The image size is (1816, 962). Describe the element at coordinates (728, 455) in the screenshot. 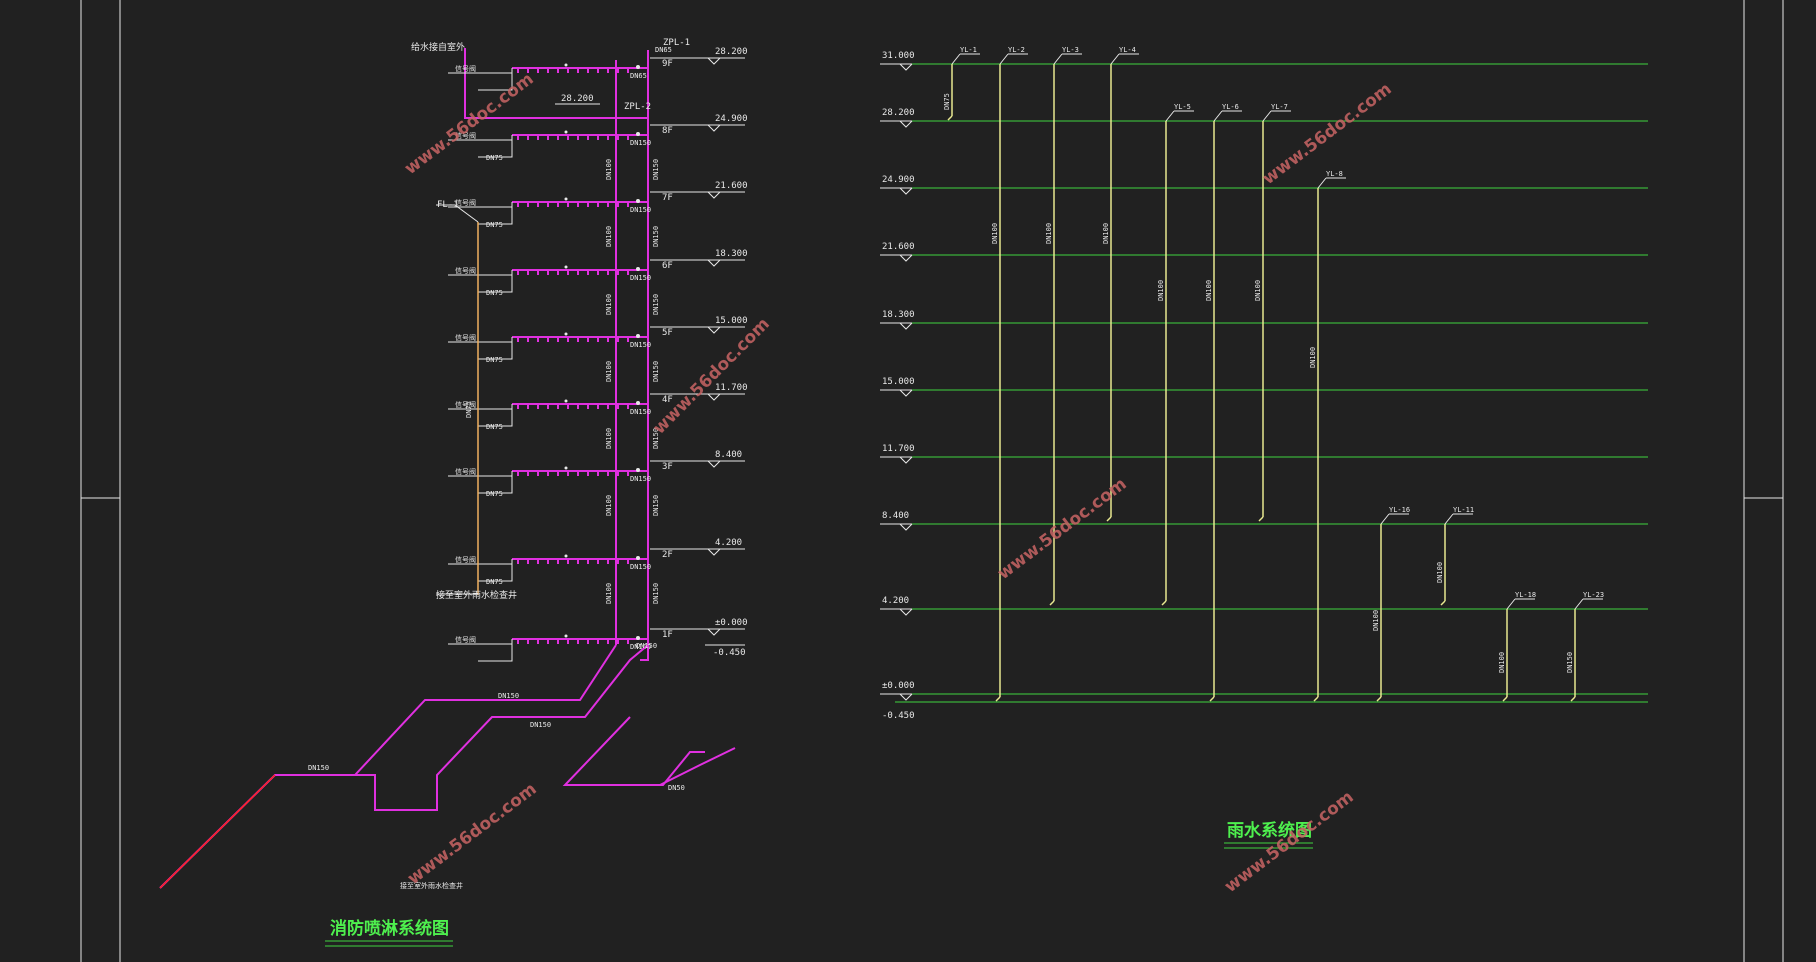

I see `floor-level: 8.400` at that location.